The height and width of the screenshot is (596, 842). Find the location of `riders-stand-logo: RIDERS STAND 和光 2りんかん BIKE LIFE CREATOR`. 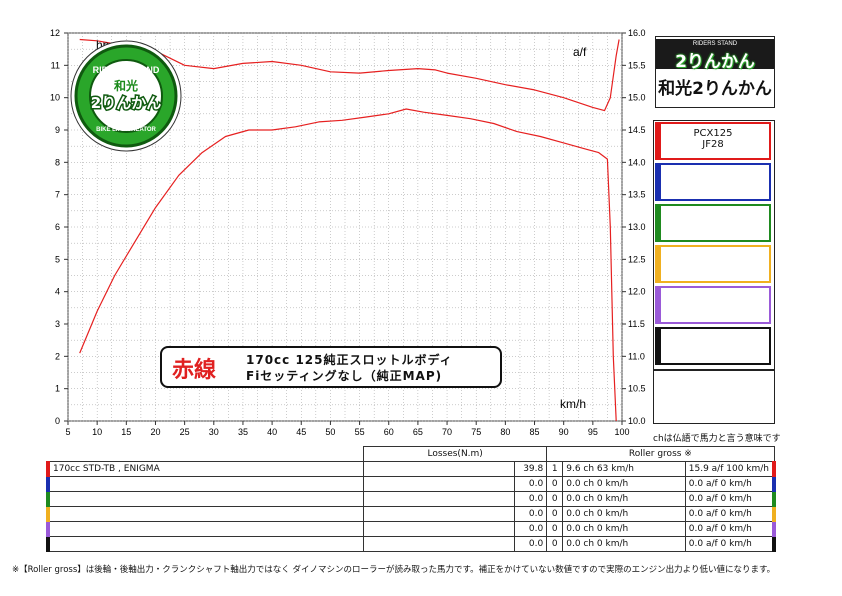

riders-stand-logo: RIDERS STAND 和光 2りんかん BIKE LIFE CREATOR is located at coordinates (126, 96).